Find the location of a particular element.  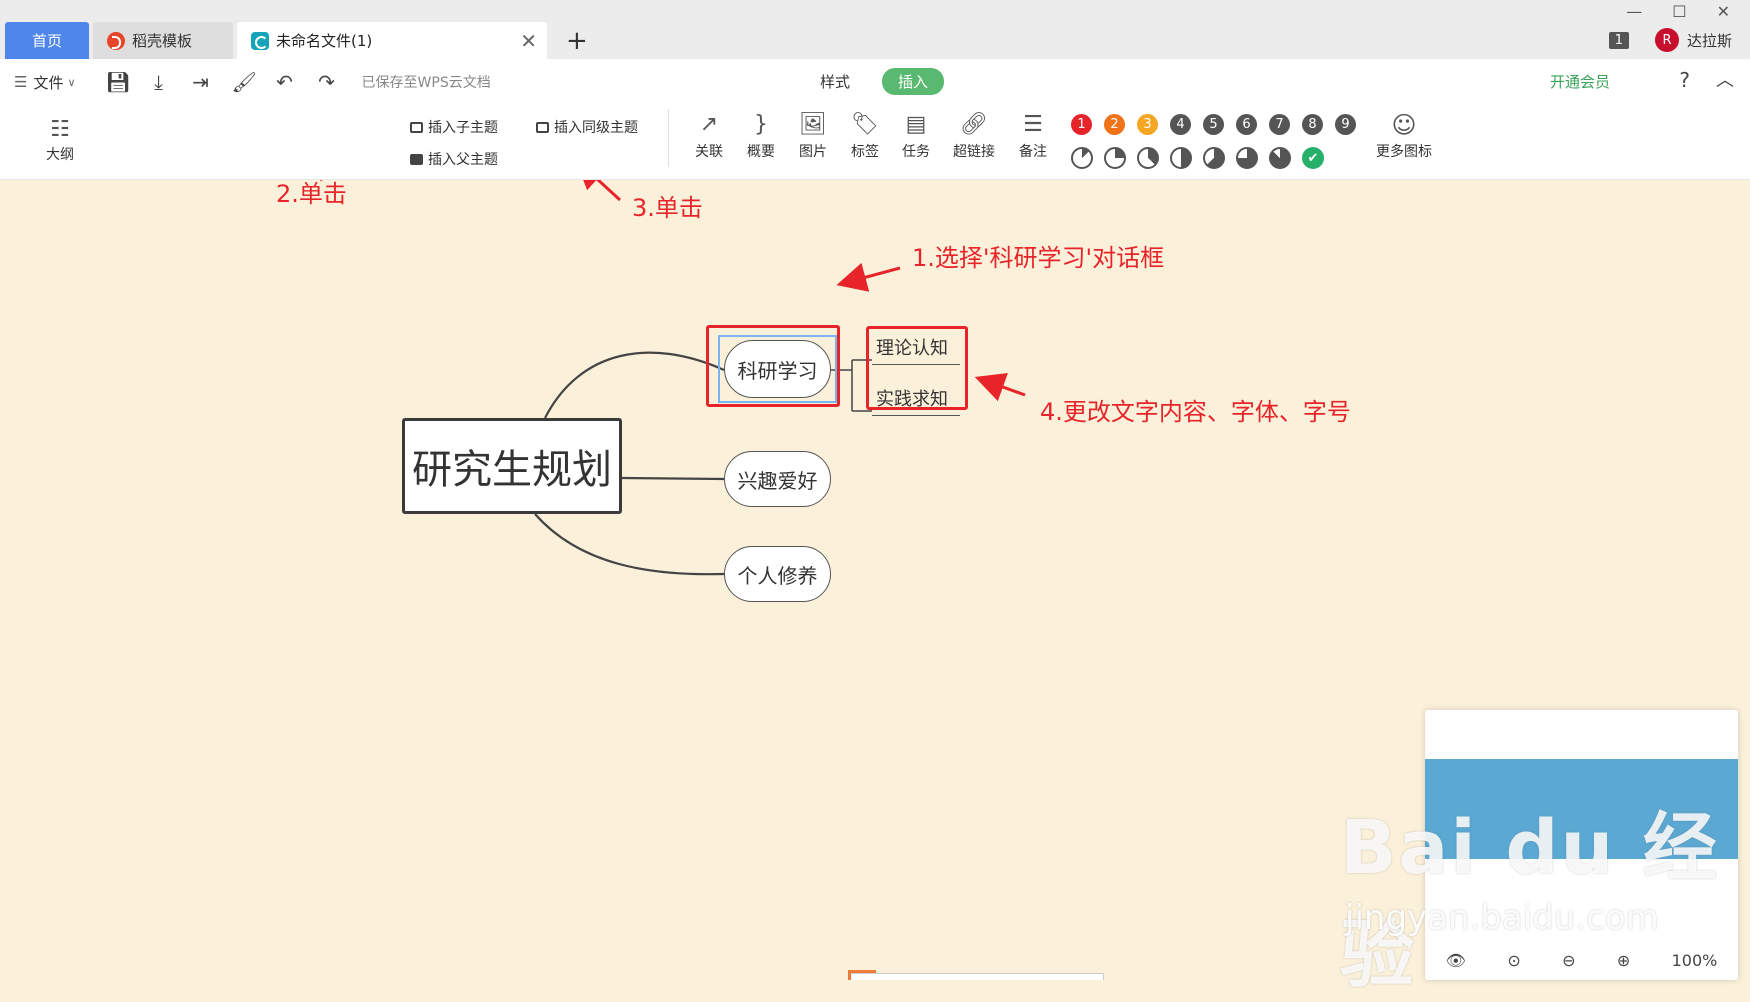

task-icon: ▤ is located at coordinates (916, 124).